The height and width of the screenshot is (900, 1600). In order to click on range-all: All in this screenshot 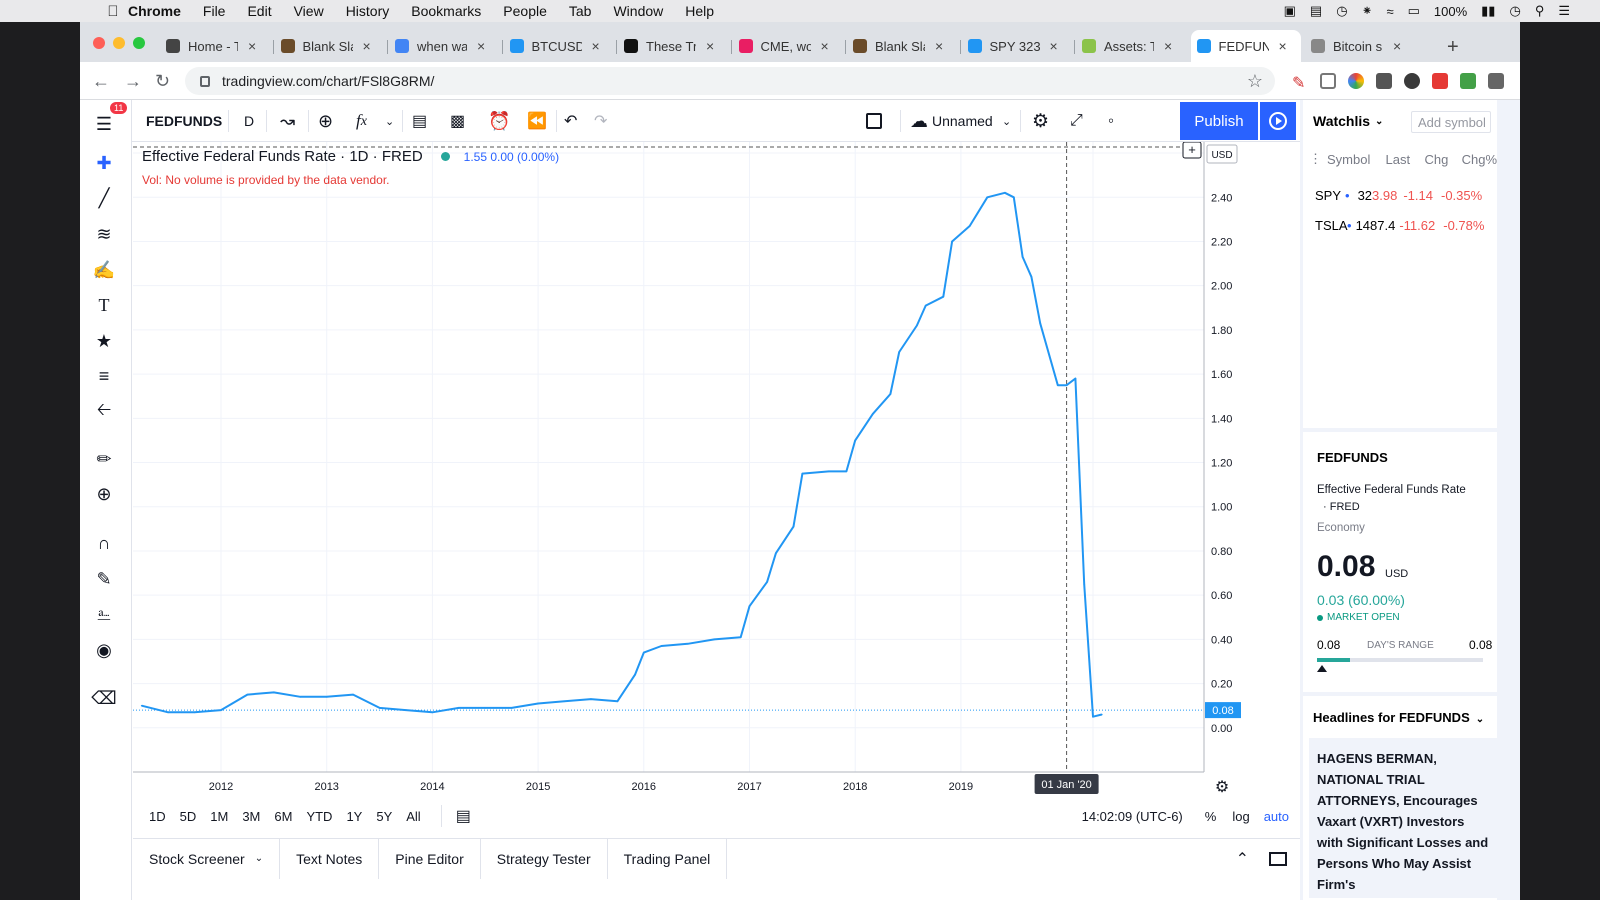, I will do `click(413, 816)`.